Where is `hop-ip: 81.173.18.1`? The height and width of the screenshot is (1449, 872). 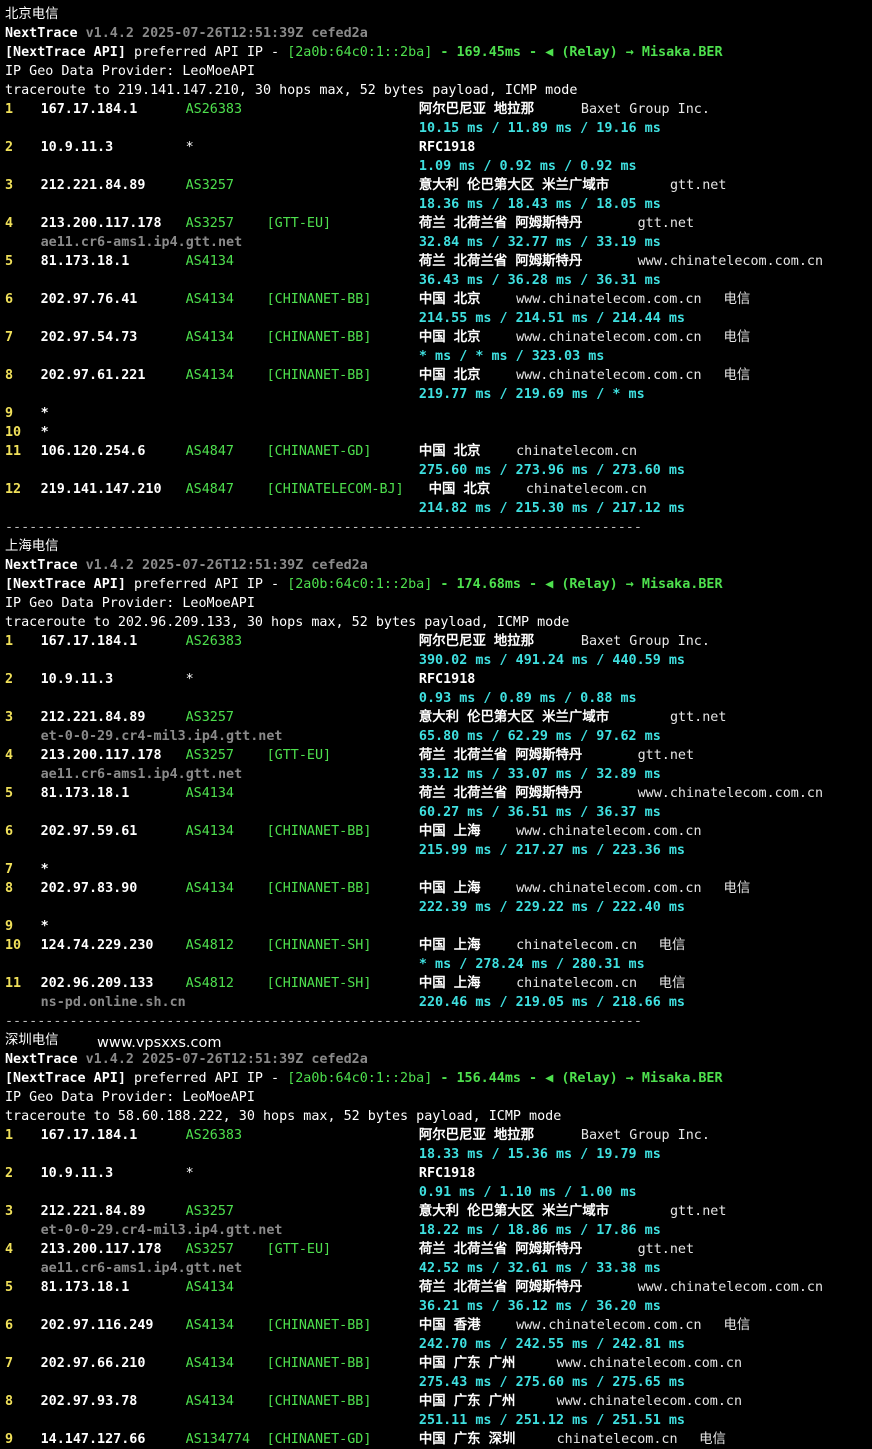 hop-ip: 81.173.18.1 is located at coordinates (85, 261).